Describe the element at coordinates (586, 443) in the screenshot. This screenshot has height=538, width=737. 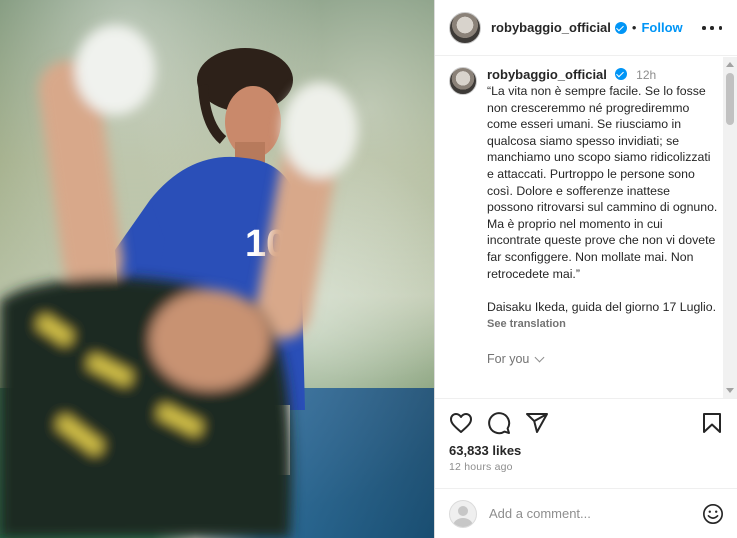
I see `post-actions: 63,833 likes 12 hours ago` at that location.